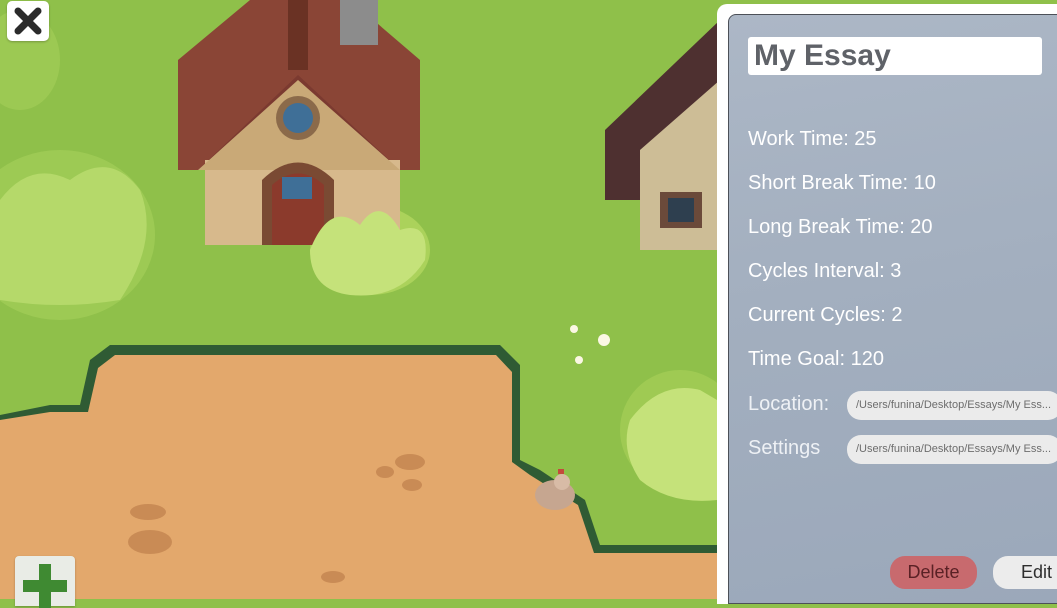  I want to click on plus-icon, so click(45, 586).